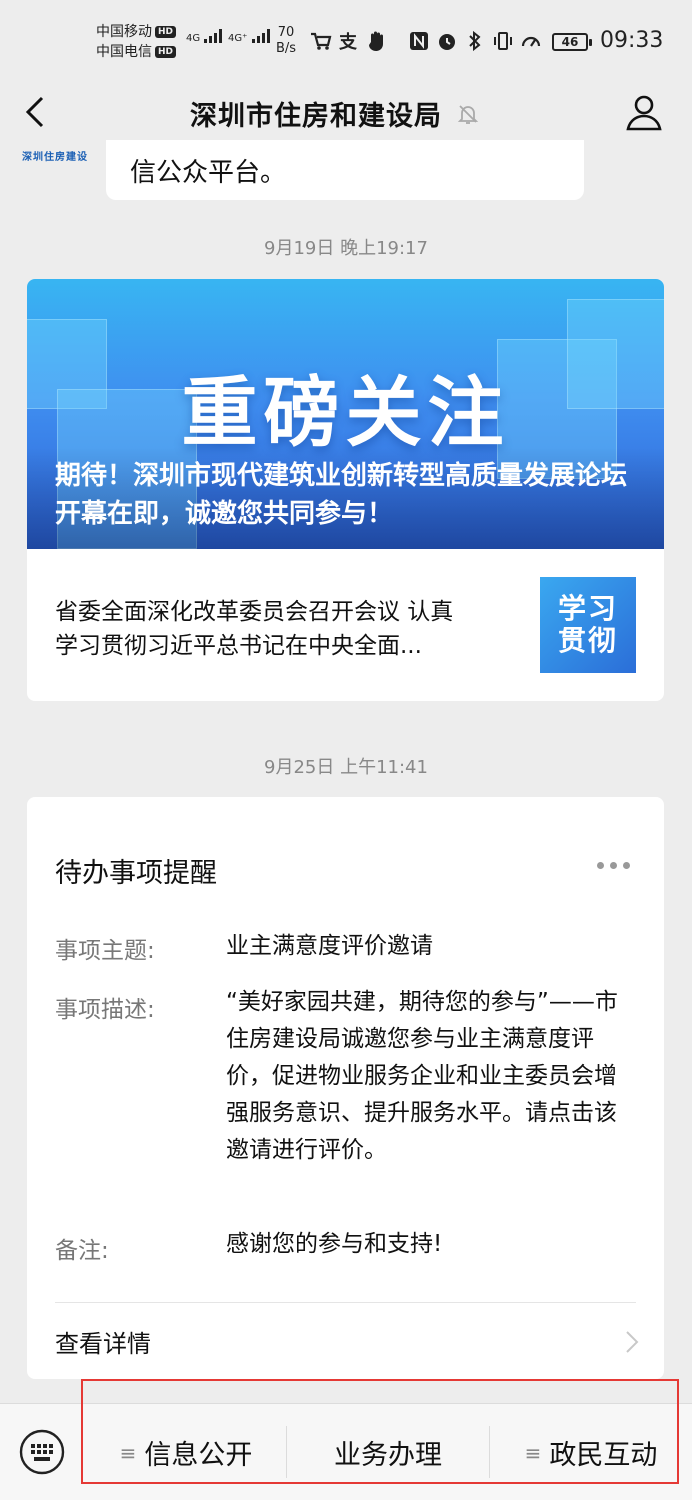 This screenshot has width=692, height=1500. I want to click on alipay-icon: 支, so click(349, 41).